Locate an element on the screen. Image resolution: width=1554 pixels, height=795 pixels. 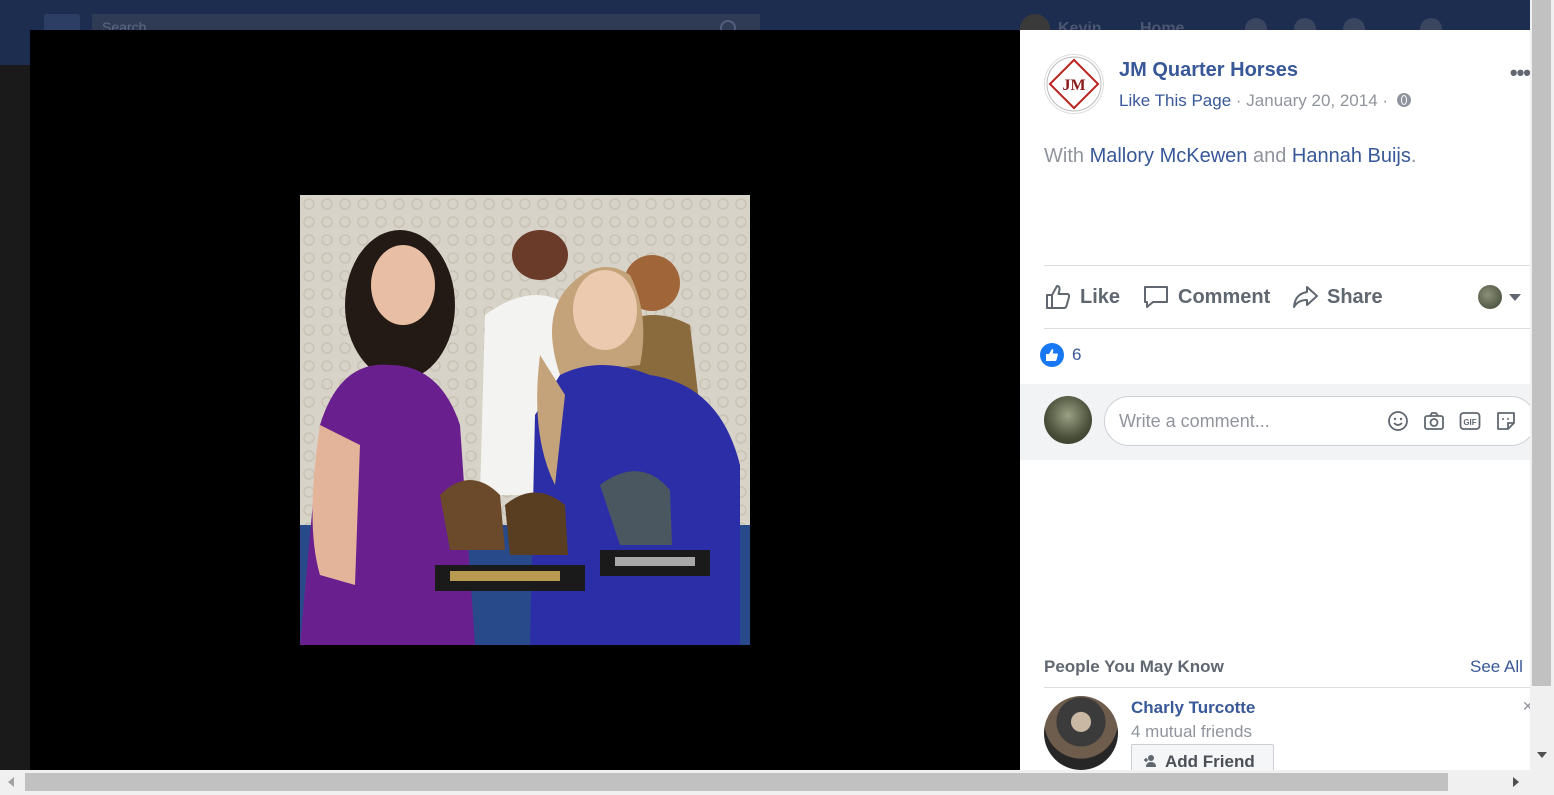
reactions-summary: 6 is located at coordinates (1060, 355).